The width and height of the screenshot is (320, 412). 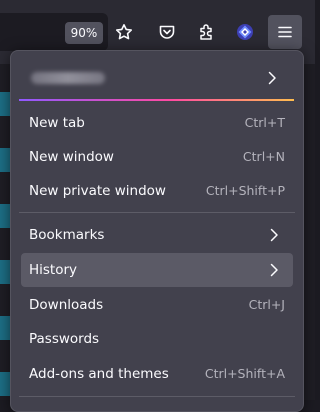 I want to click on menu-item-history: History, so click(x=157, y=270).